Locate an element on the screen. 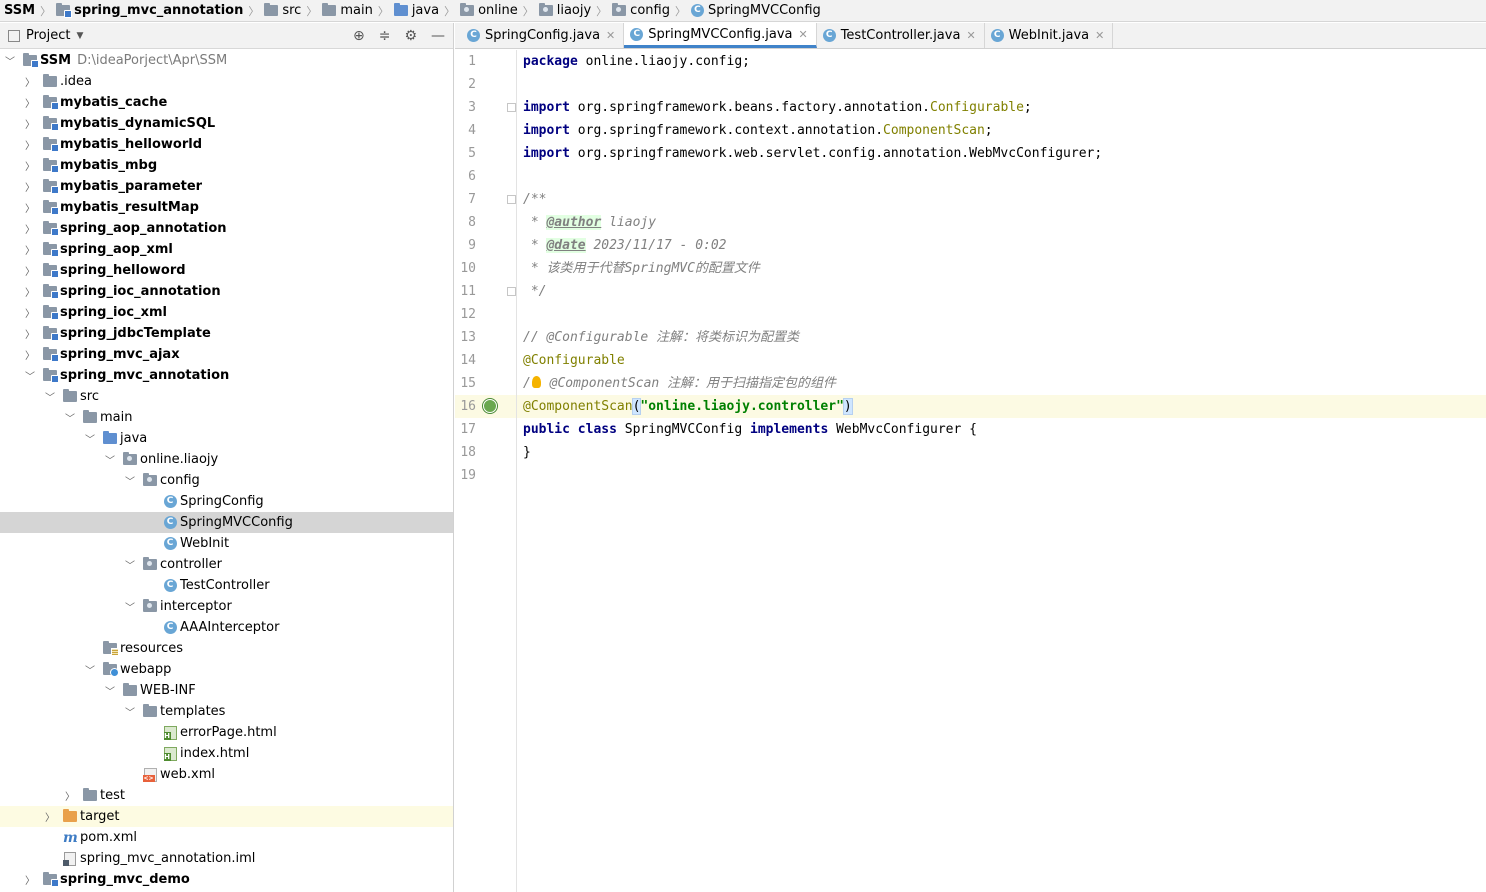  tree-node: 〉 spring_mvc_demo is located at coordinates (226, 879).